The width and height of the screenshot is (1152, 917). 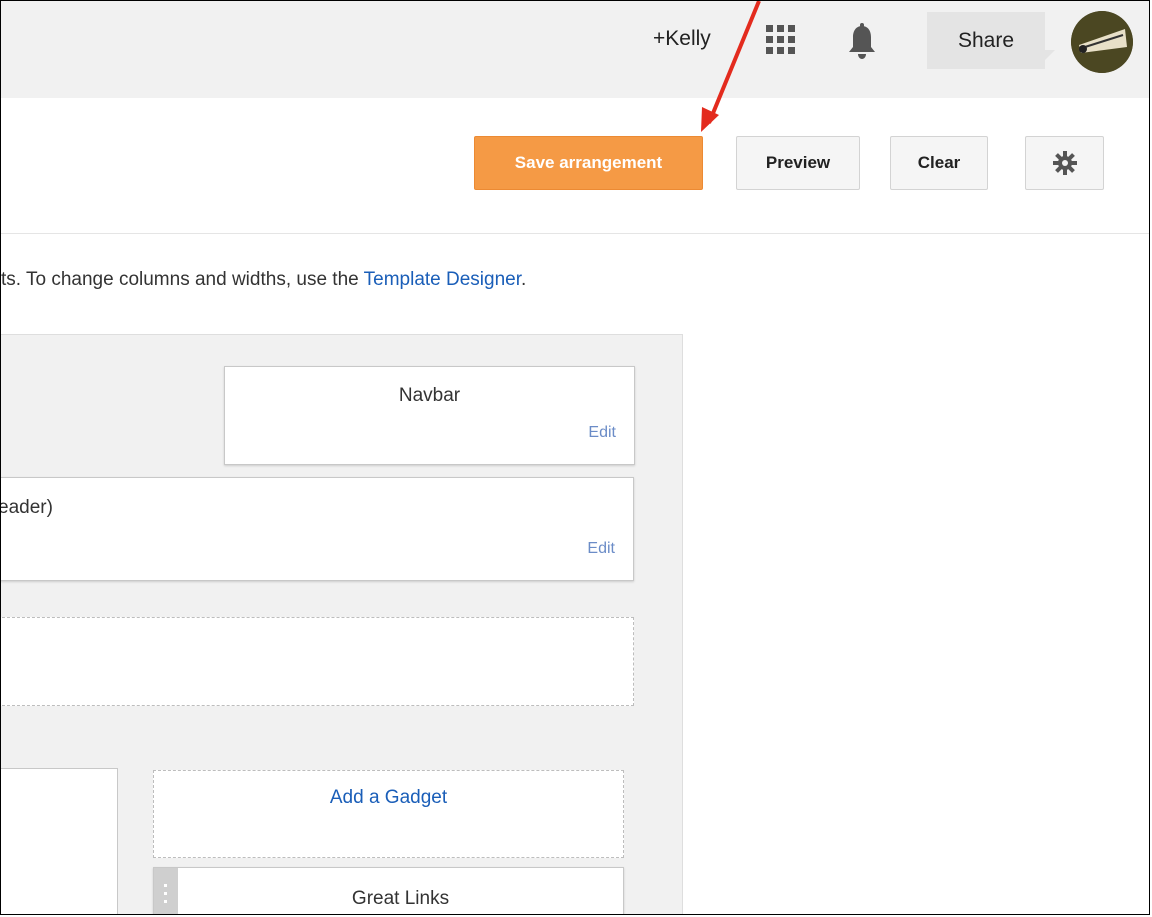 What do you see at coordinates (388, 798) in the screenshot?
I see `add-gadget-link: Add a Gadget` at bounding box center [388, 798].